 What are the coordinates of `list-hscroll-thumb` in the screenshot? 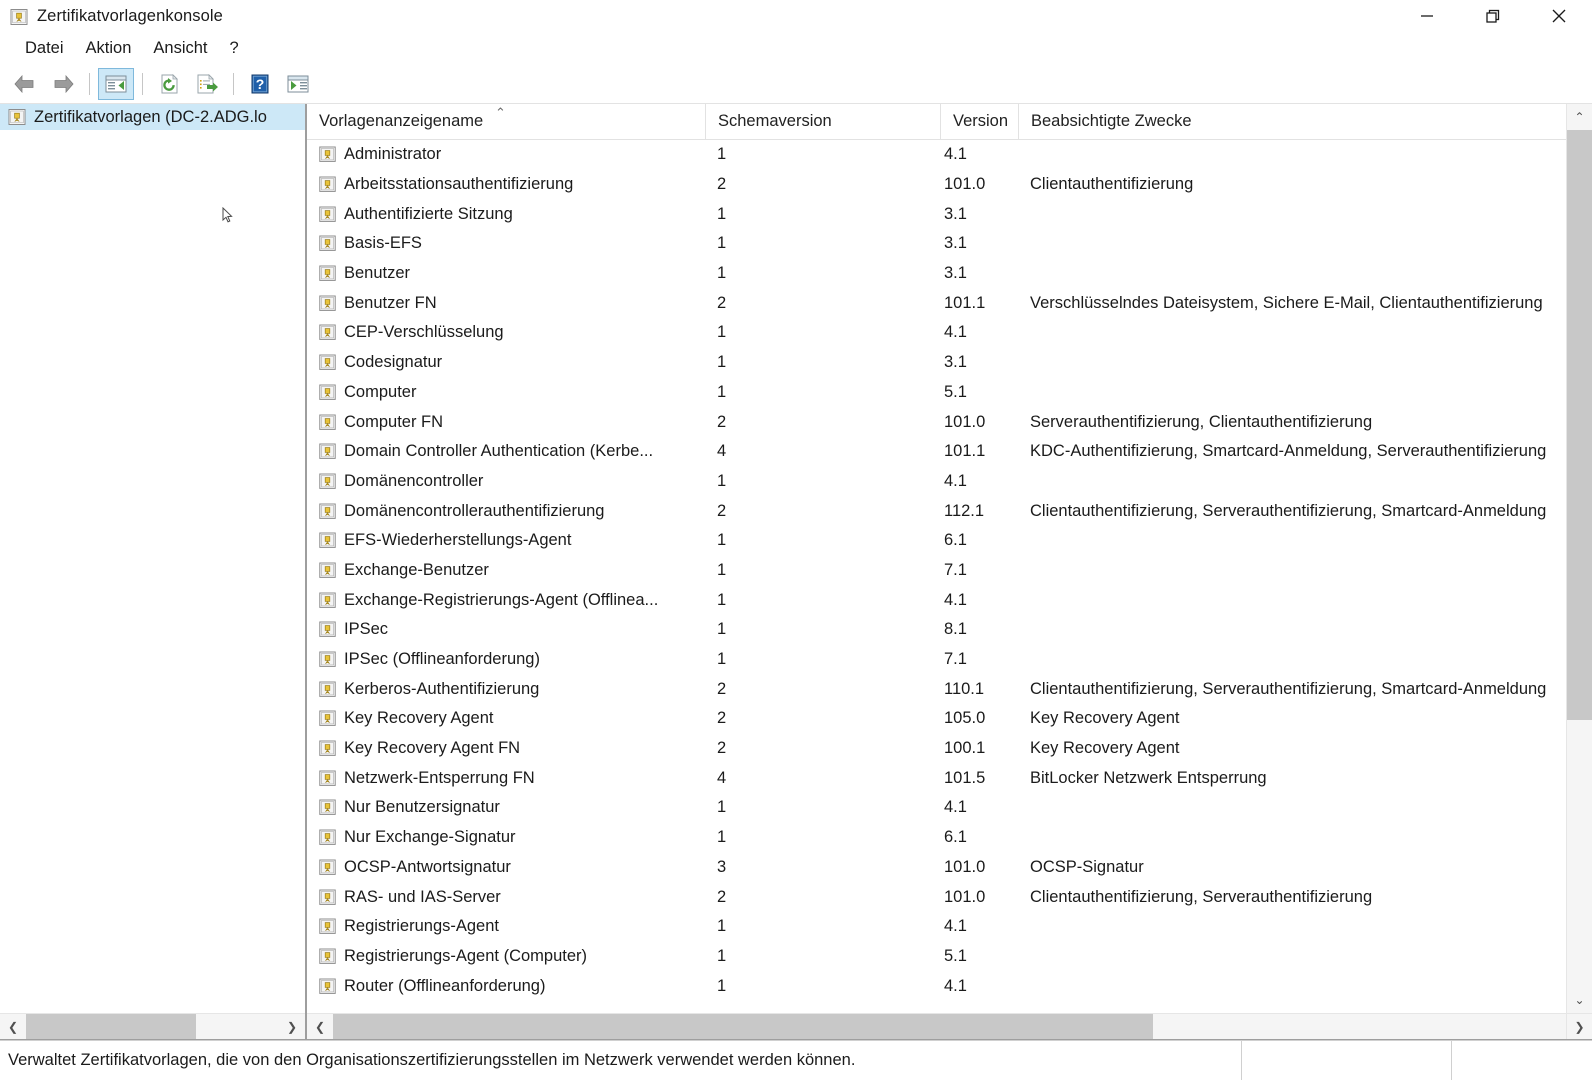 It's located at (743, 1026).